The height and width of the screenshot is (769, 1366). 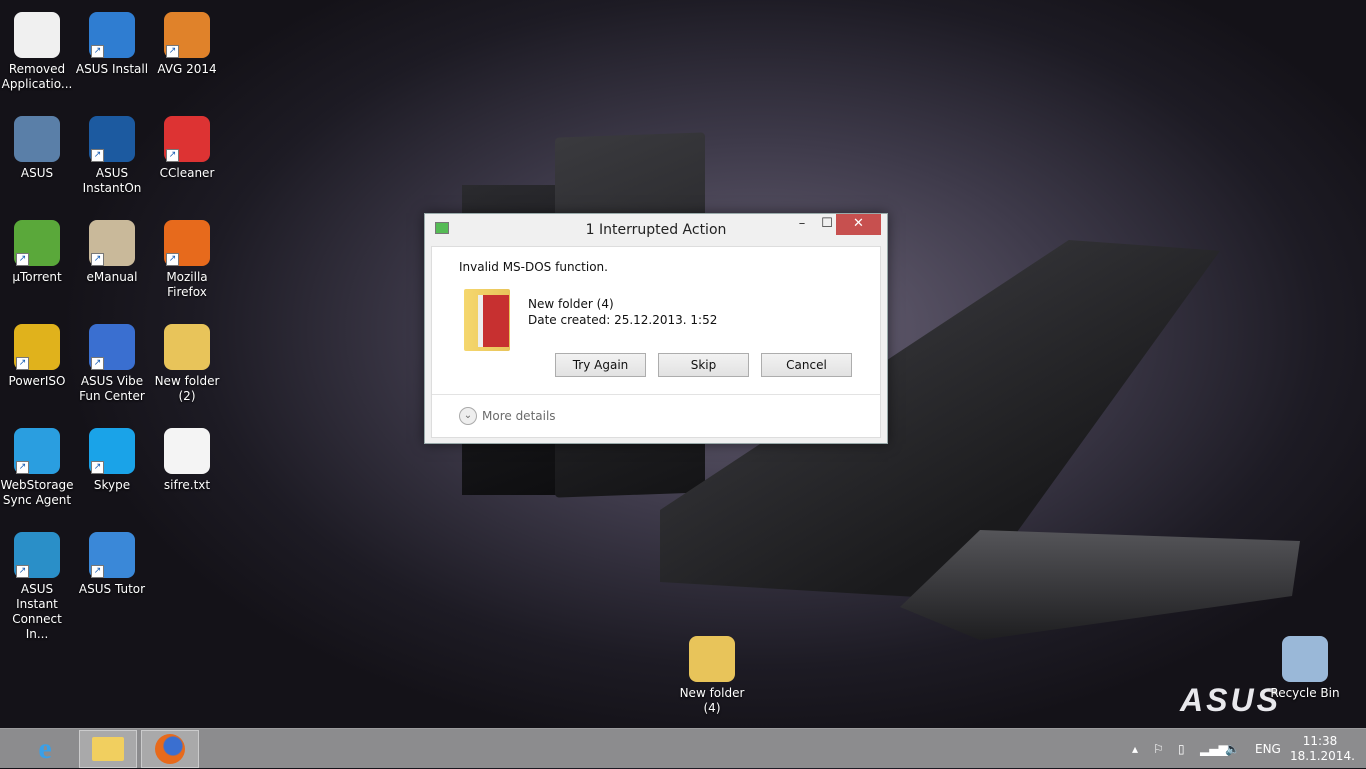 What do you see at coordinates (806, 365) in the screenshot?
I see `cancel-button: Cancel` at bounding box center [806, 365].